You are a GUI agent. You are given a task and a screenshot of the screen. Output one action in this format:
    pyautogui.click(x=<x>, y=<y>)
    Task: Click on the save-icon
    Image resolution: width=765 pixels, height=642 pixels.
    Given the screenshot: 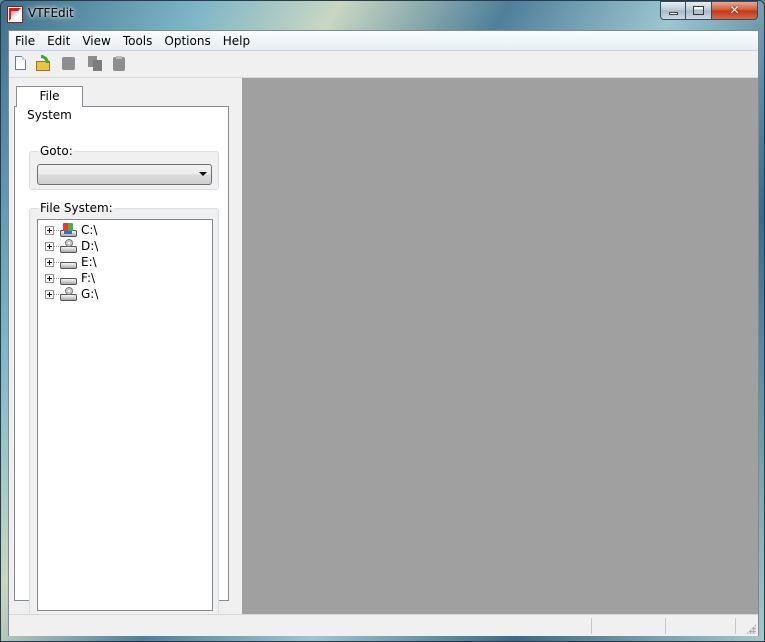 What is the action you would take?
    pyautogui.click(x=68, y=64)
    